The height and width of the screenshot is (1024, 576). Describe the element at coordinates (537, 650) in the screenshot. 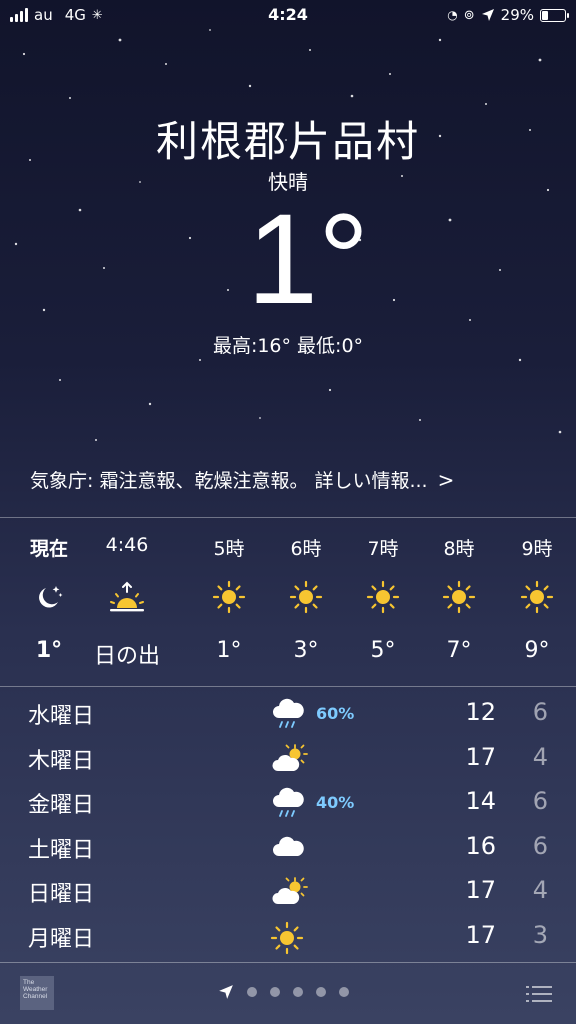

I see `hourly-value: 9°` at that location.